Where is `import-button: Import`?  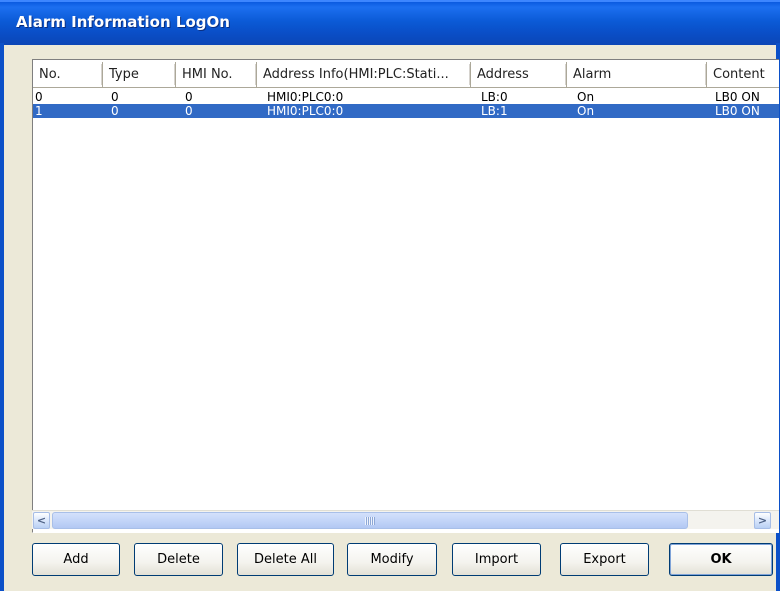 import-button: Import is located at coordinates (496, 559).